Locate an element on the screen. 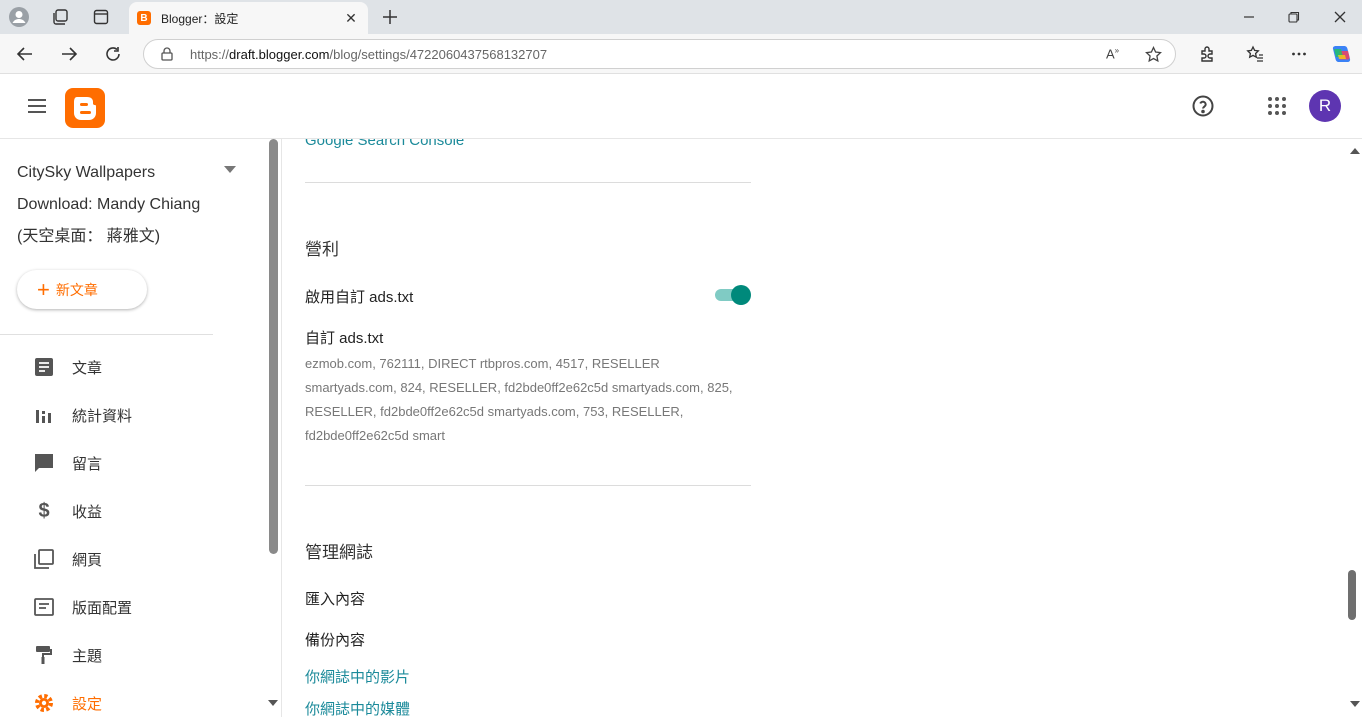 Image resolution: width=1362 pixels, height=723 pixels. sidebar-item-layout: 版面配置 is located at coordinates (130, 607).